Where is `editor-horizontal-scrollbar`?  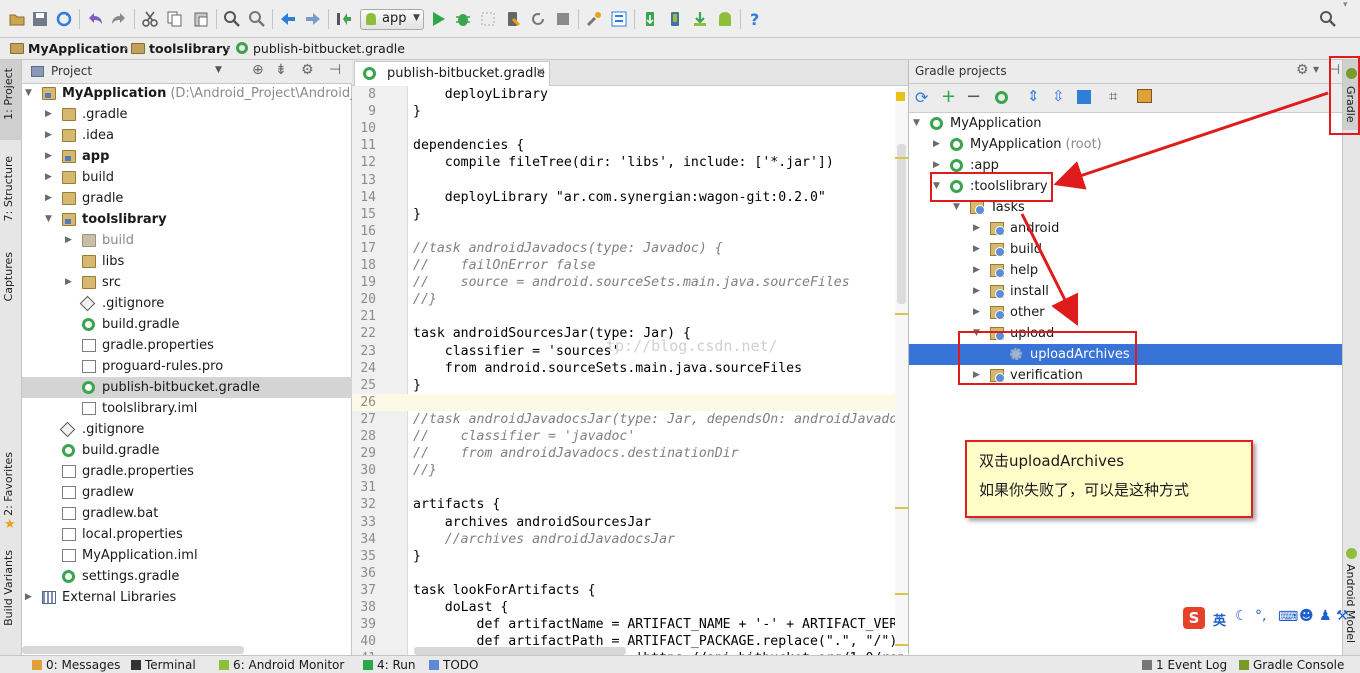
editor-horizontal-scrollbar is located at coordinates (520, 651).